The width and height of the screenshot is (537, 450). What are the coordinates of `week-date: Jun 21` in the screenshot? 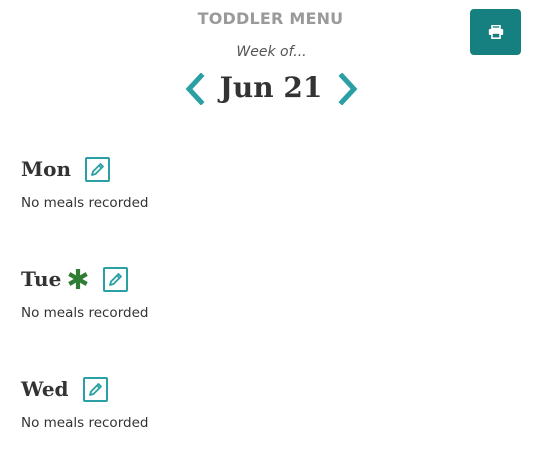 It's located at (271, 87).